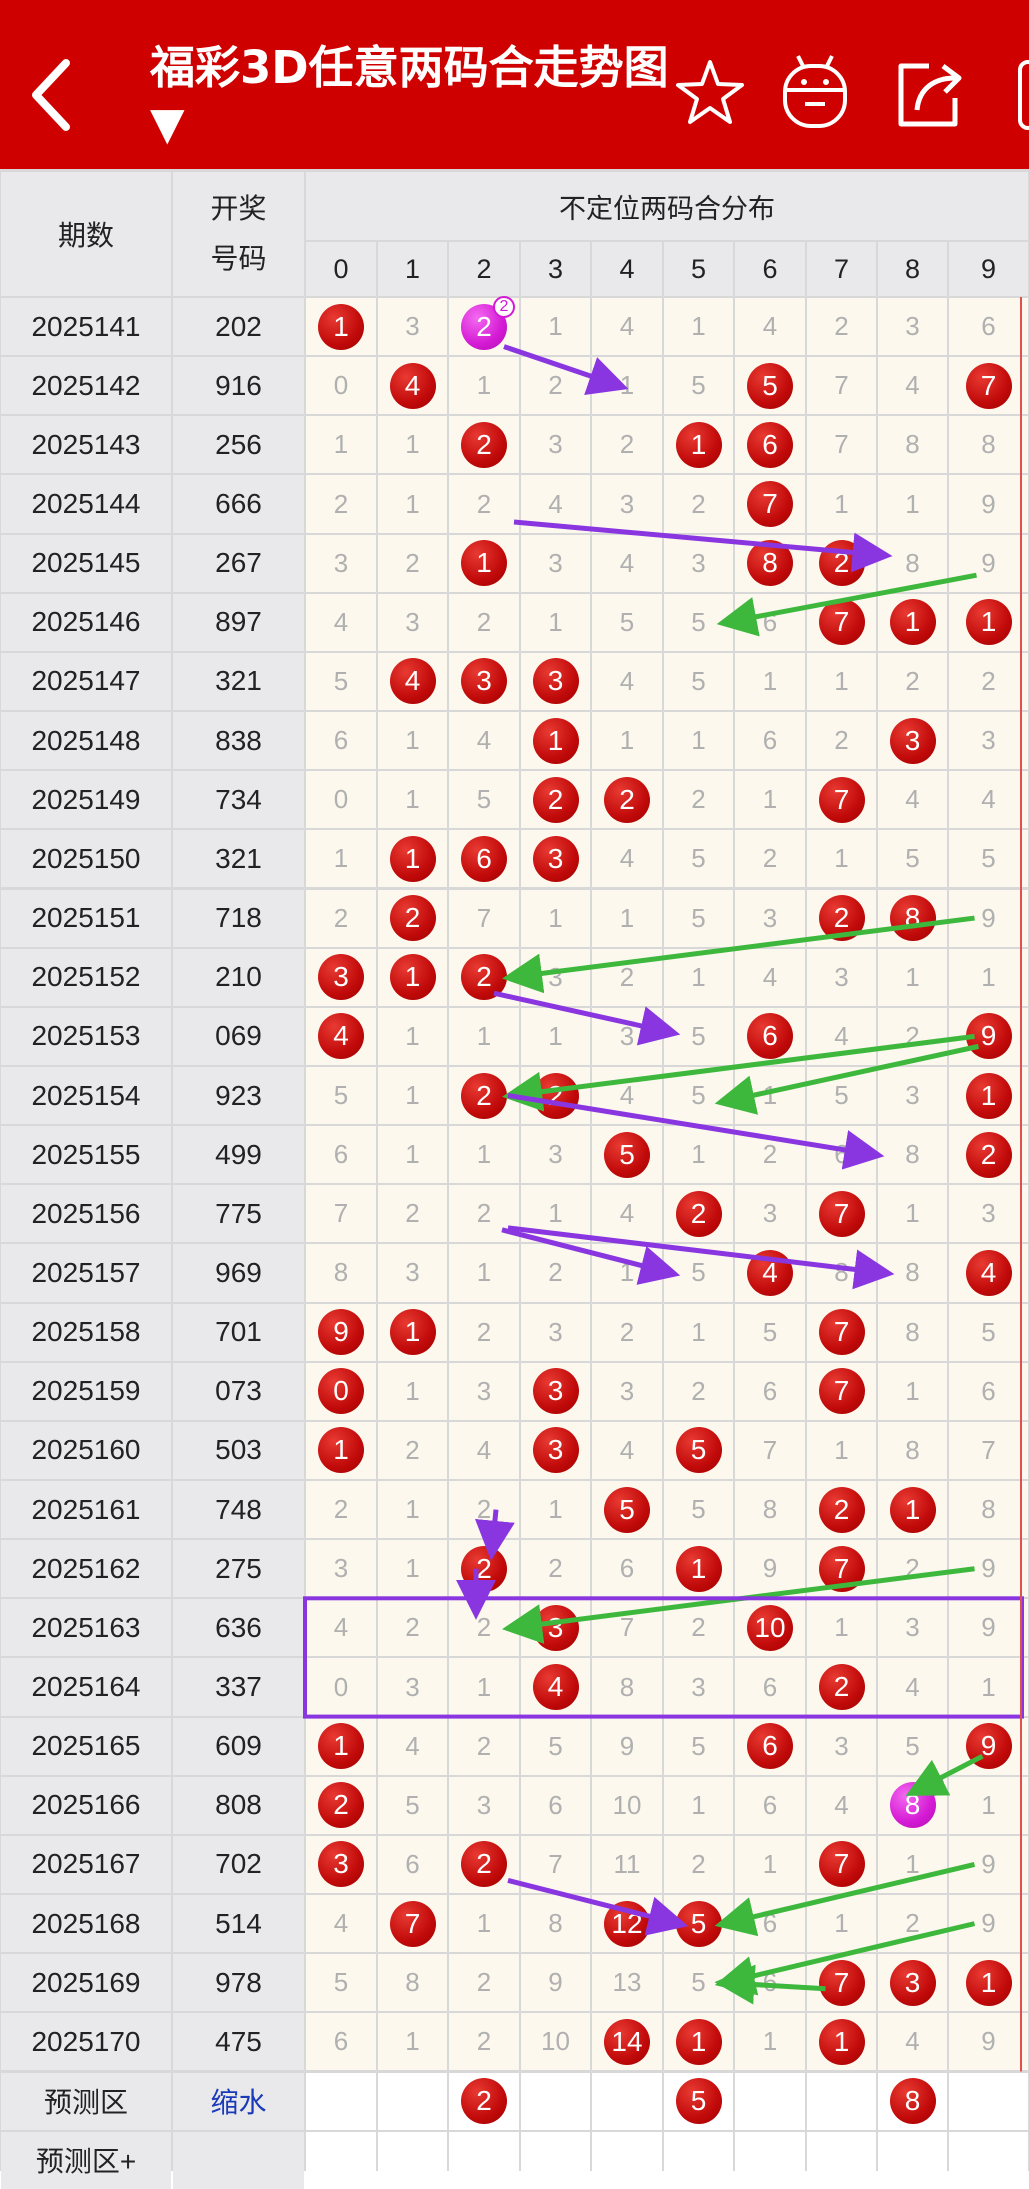 The height and width of the screenshot is (2189, 1029). I want to click on predict-plus-ctrl, so click(238, 2160).